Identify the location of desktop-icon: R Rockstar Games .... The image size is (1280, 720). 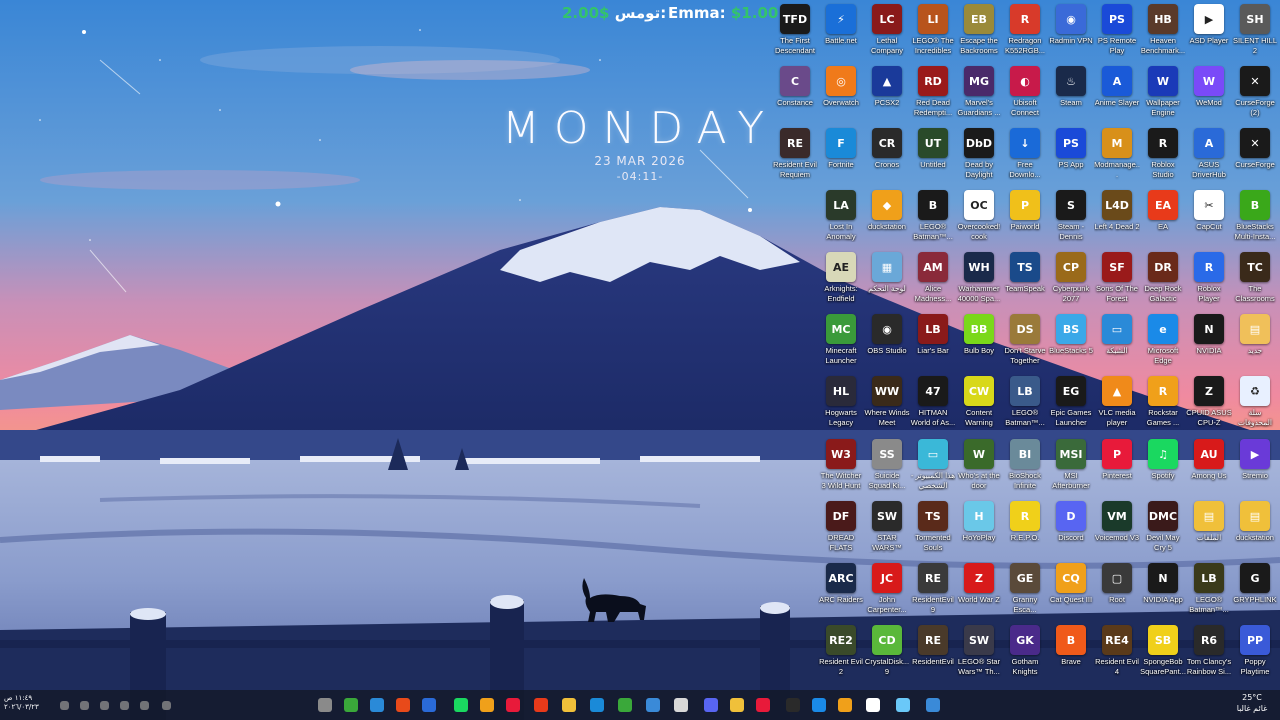
(1163, 405).